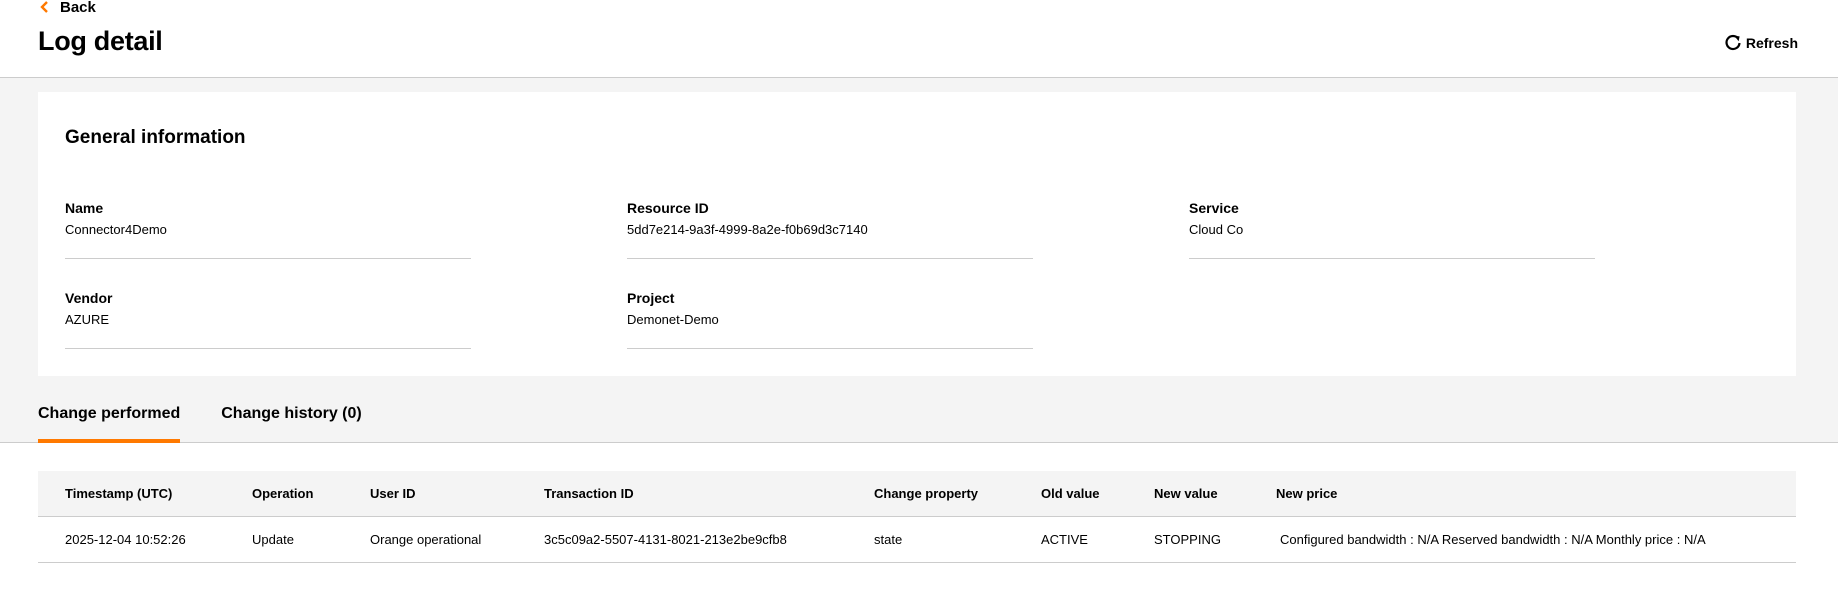 The height and width of the screenshot is (593, 1838). I want to click on cell-timestamp: 2025-12-04 10:52:26, so click(125, 539).